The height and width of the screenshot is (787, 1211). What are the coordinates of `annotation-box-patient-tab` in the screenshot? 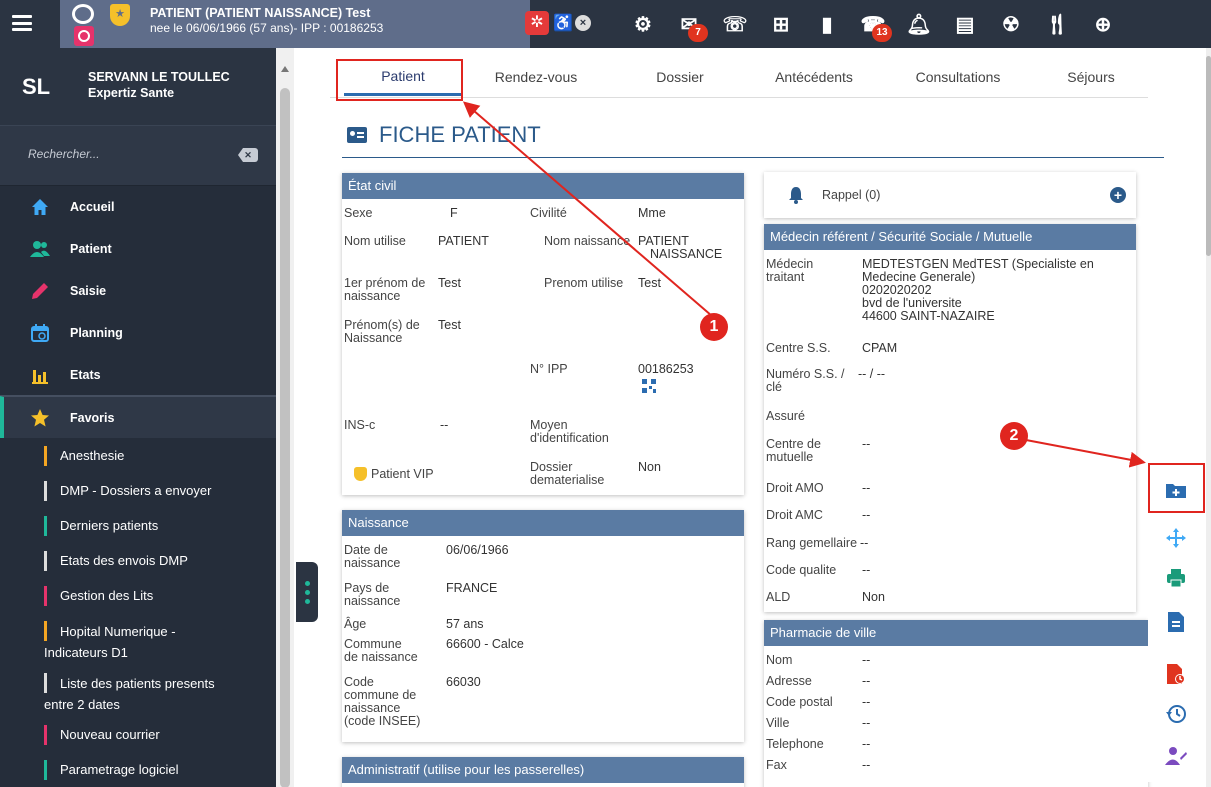 It's located at (399, 80).